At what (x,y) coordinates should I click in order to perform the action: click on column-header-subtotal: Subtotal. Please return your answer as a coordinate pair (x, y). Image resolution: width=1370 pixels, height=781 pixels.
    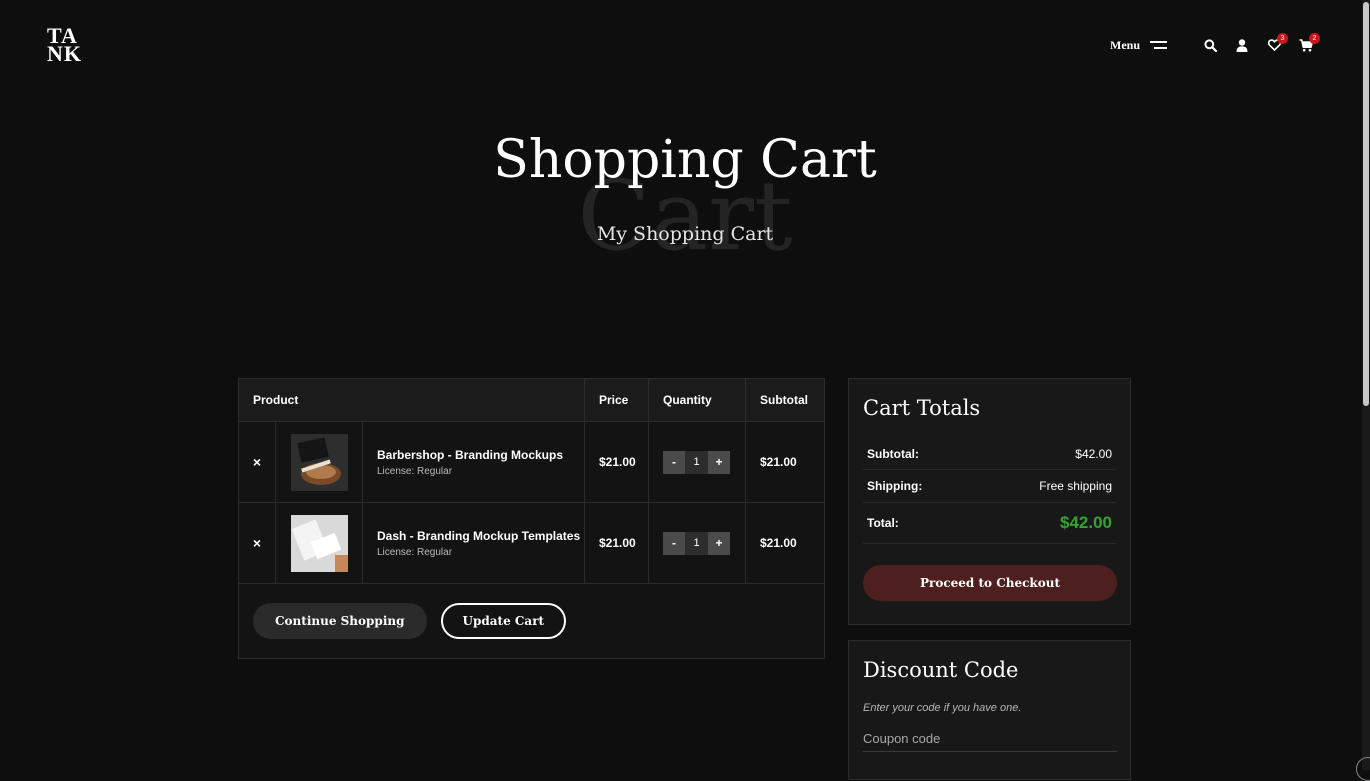
    Looking at the image, I should click on (784, 400).